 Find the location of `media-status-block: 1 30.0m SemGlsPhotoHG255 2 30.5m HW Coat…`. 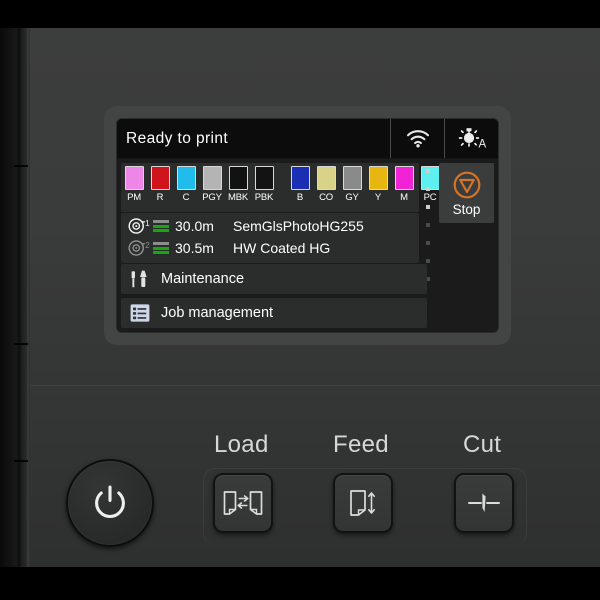

media-status-block: 1 30.0m SemGlsPhotoHG255 2 30.5m HW Coat… is located at coordinates (270, 238).